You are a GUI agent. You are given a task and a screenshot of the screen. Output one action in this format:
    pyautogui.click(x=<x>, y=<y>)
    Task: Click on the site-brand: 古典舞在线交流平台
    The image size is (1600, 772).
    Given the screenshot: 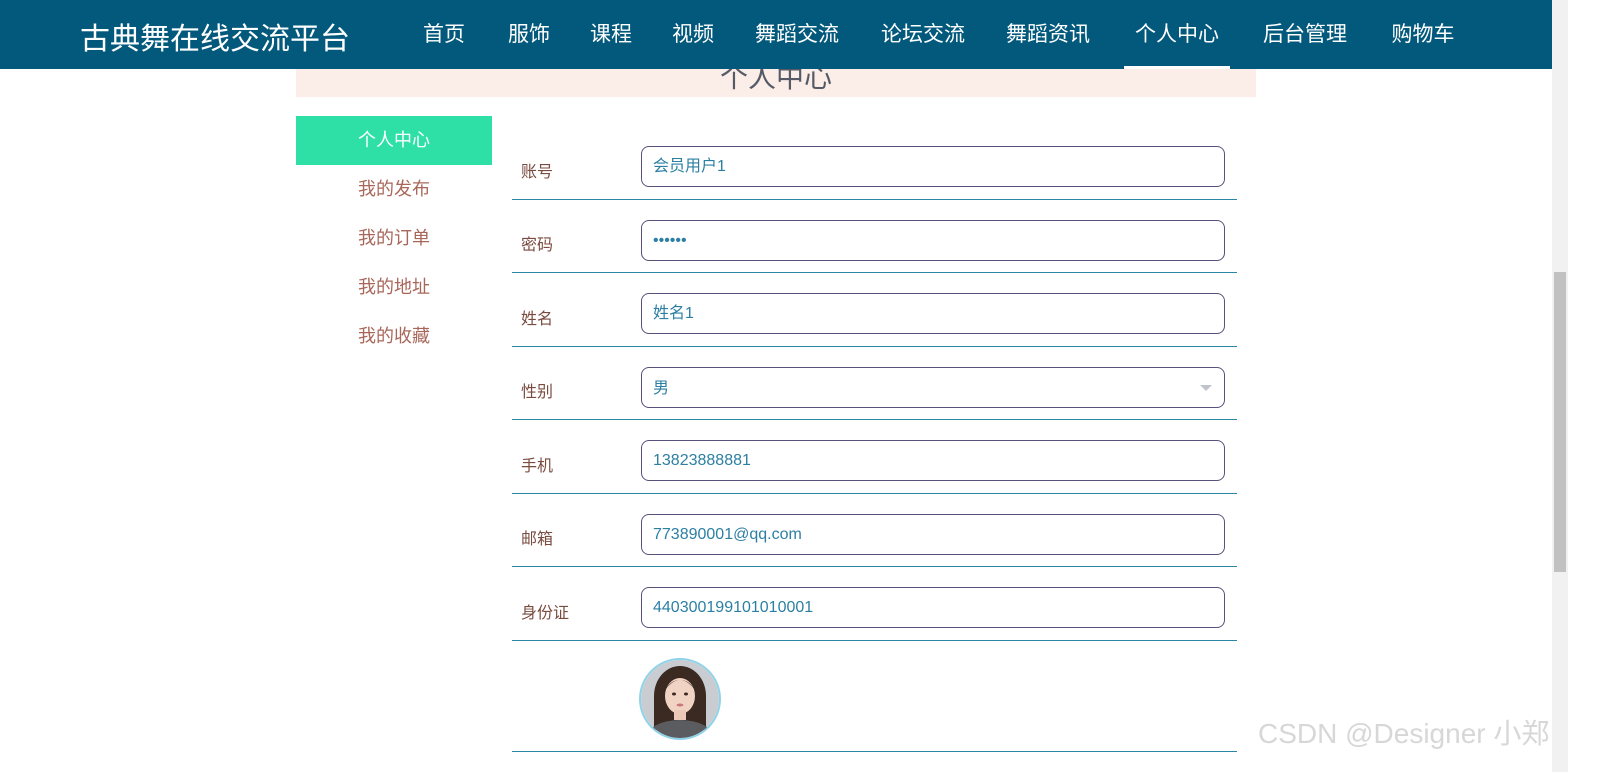 What is the action you would take?
    pyautogui.click(x=215, y=36)
    